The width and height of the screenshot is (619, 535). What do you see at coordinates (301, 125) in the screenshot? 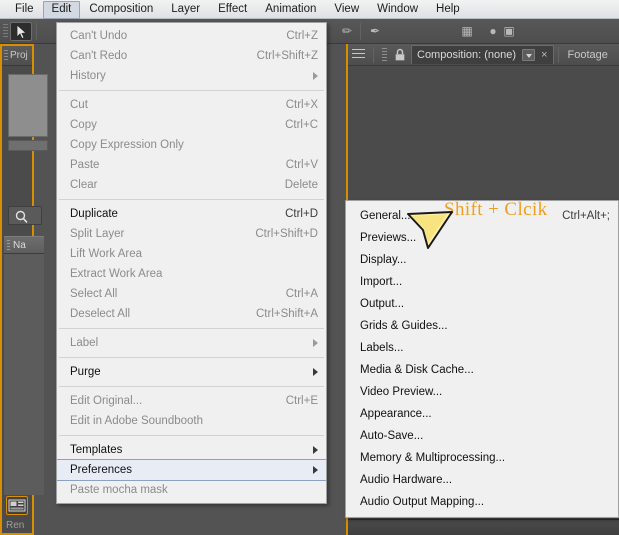
I see `edit-menu-item-shortcut: Ctrl+C` at bounding box center [301, 125].